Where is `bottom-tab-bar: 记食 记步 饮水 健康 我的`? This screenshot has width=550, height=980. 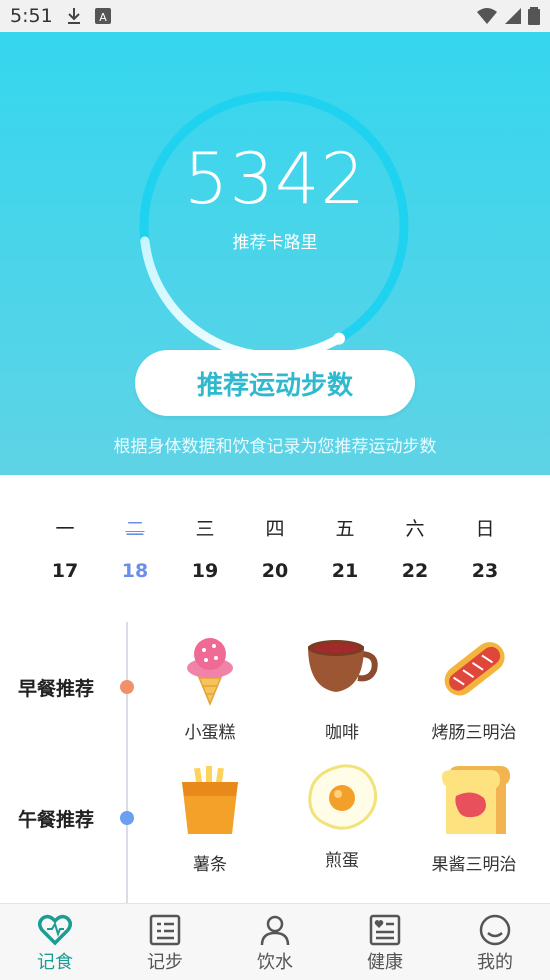
bottom-tab-bar: 记食 记步 饮水 健康 我的 is located at coordinates (275, 941).